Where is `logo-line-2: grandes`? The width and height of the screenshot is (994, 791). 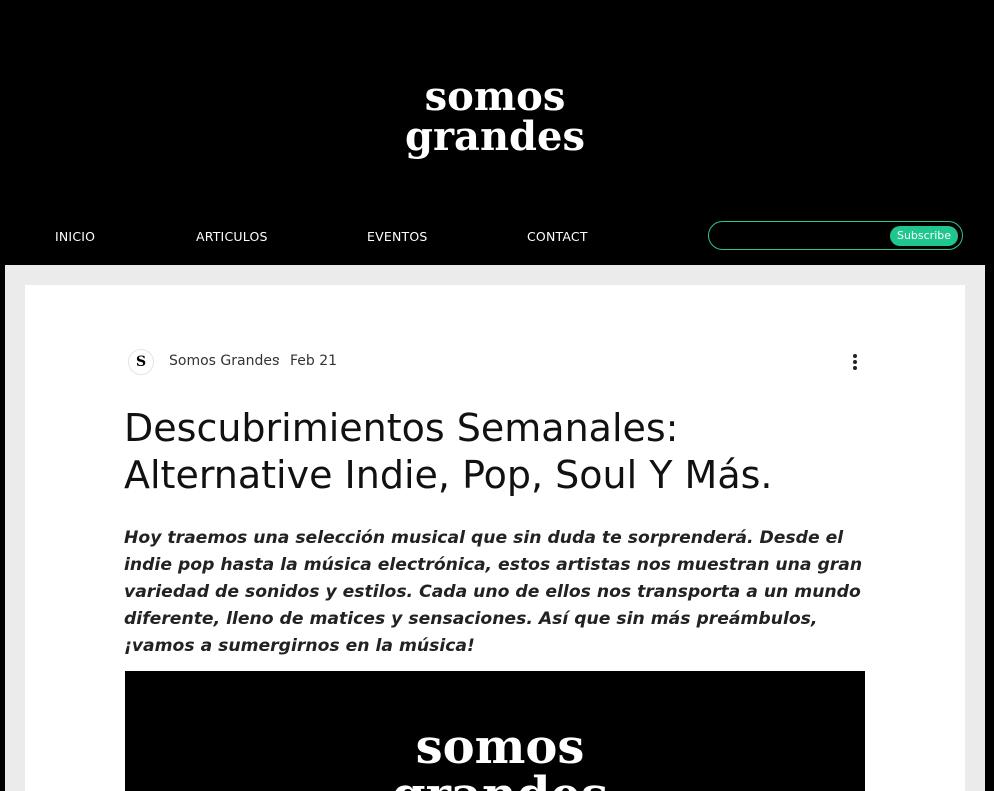
logo-line-2: grandes is located at coordinates (495, 136).